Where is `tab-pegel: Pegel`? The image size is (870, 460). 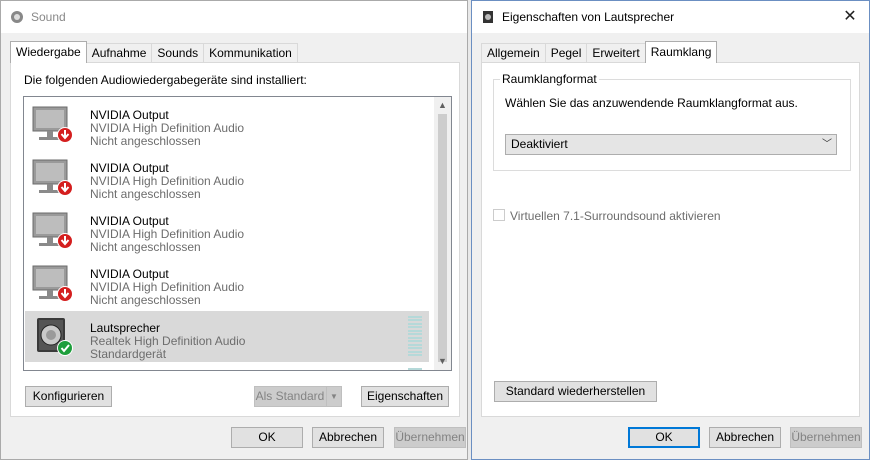
tab-pegel: Pegel is located at coordinates (566, 53).